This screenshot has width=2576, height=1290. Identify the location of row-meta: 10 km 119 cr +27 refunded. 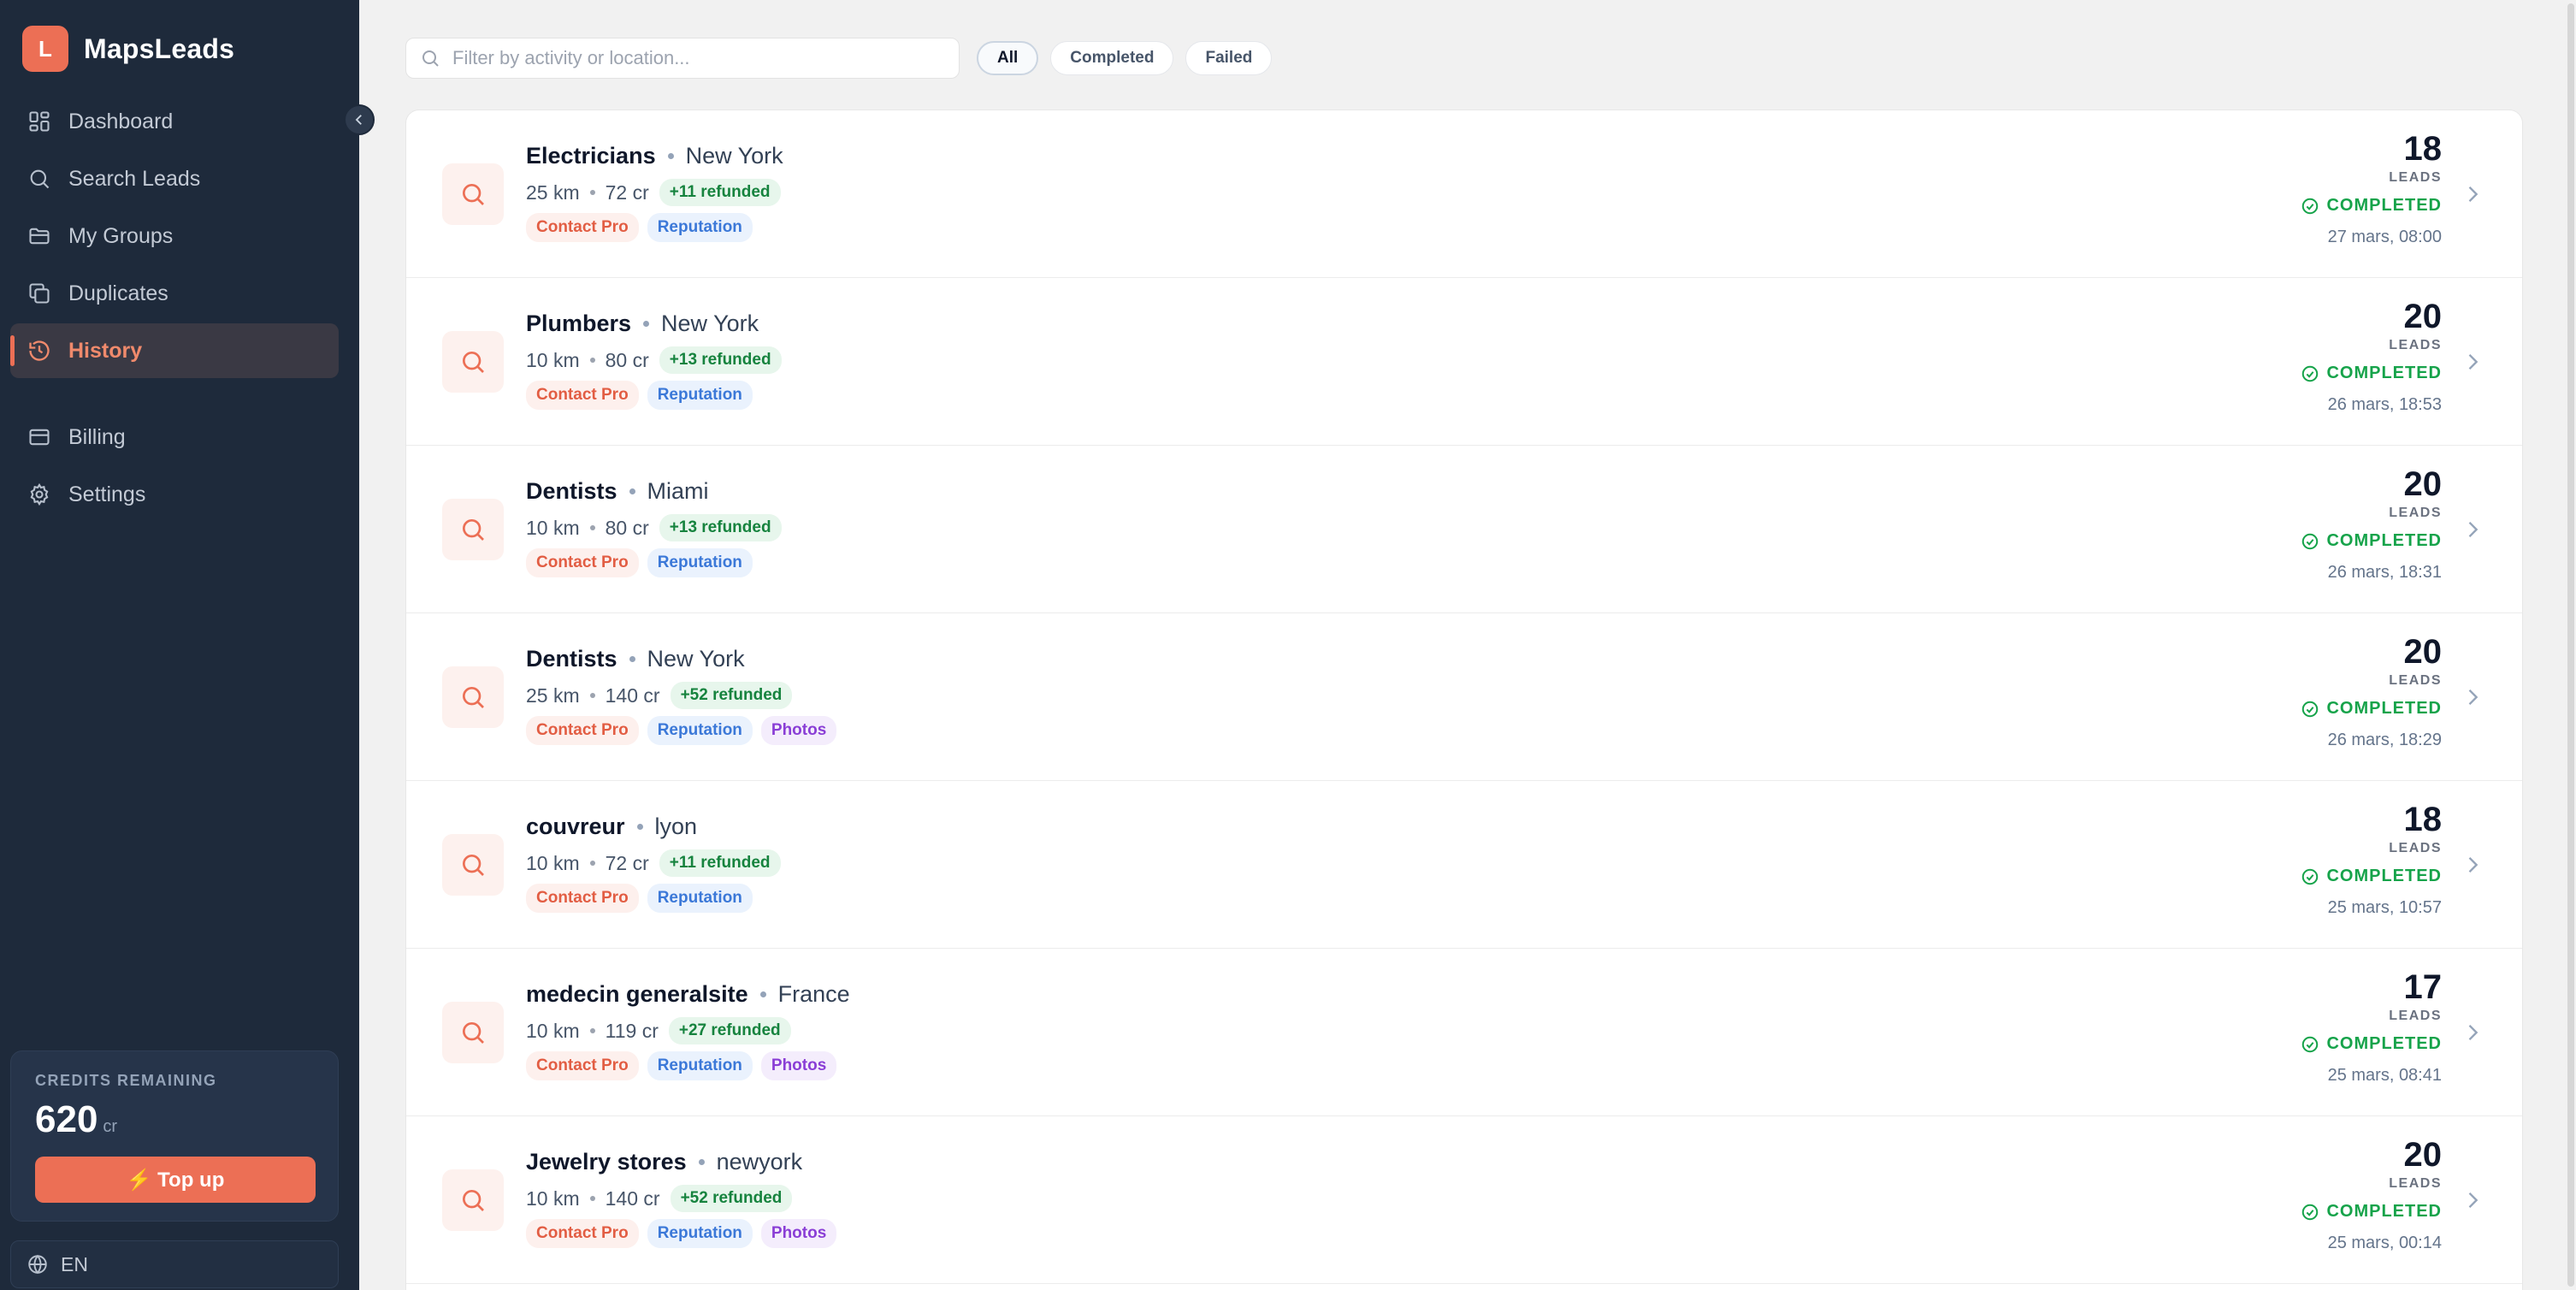
(658, 1030).